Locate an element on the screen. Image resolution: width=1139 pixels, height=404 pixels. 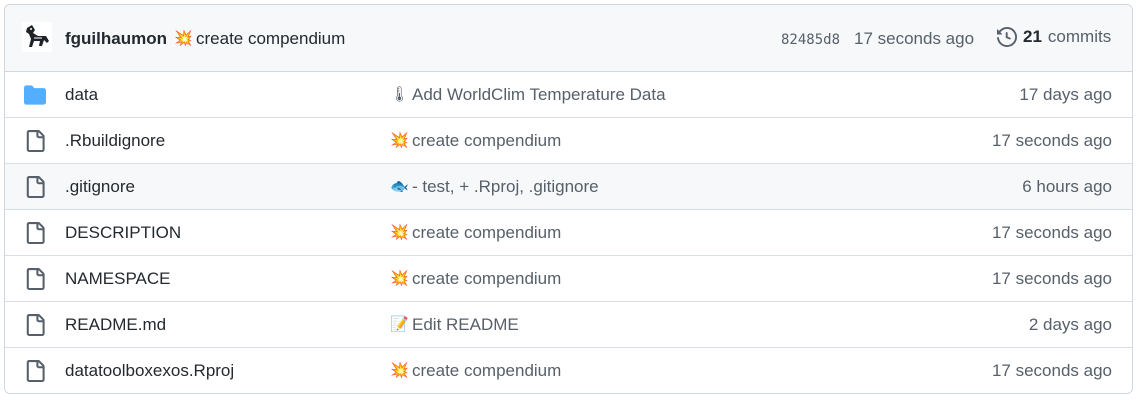
file-commit-message: - test, + .Rproj, .gitignore is located at coordinates (505, 186).